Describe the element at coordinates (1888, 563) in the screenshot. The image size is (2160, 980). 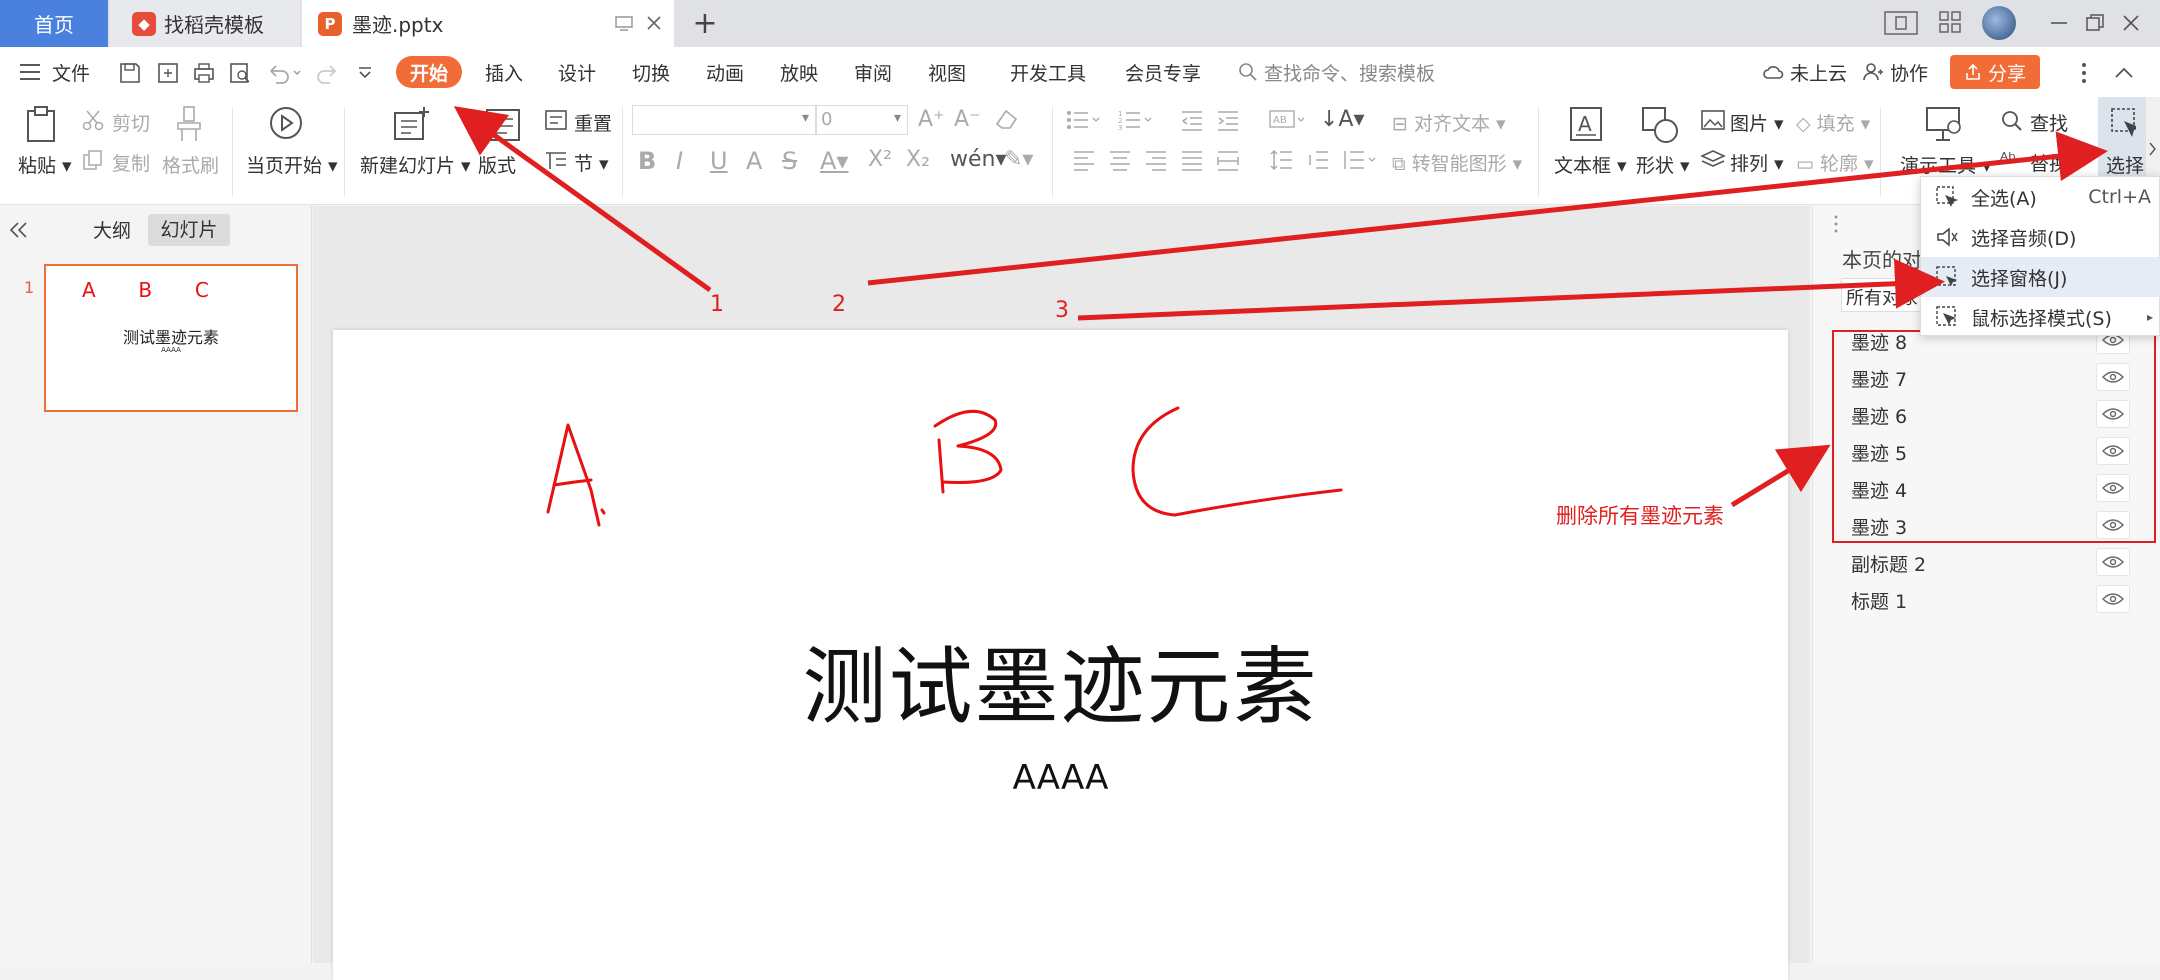
I see `object-item-subtitle-2: 副标题 2` at that location.